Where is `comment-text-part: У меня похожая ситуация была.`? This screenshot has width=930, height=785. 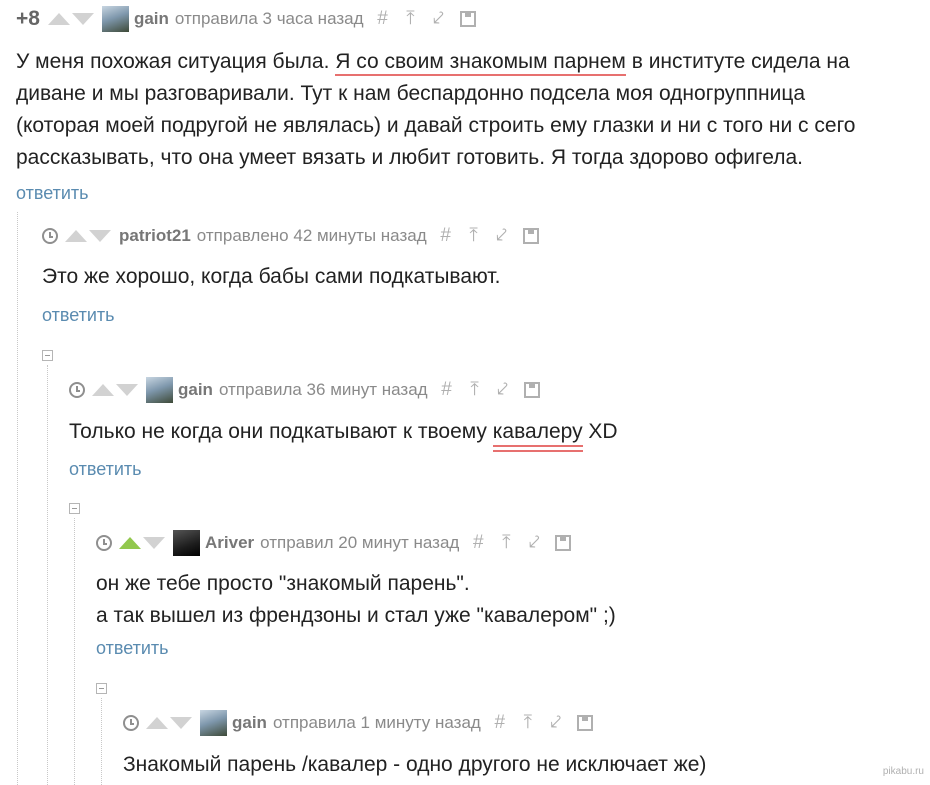 comment-text-part: У меня похожая ситуация была. is located at coordinates (176, 61).